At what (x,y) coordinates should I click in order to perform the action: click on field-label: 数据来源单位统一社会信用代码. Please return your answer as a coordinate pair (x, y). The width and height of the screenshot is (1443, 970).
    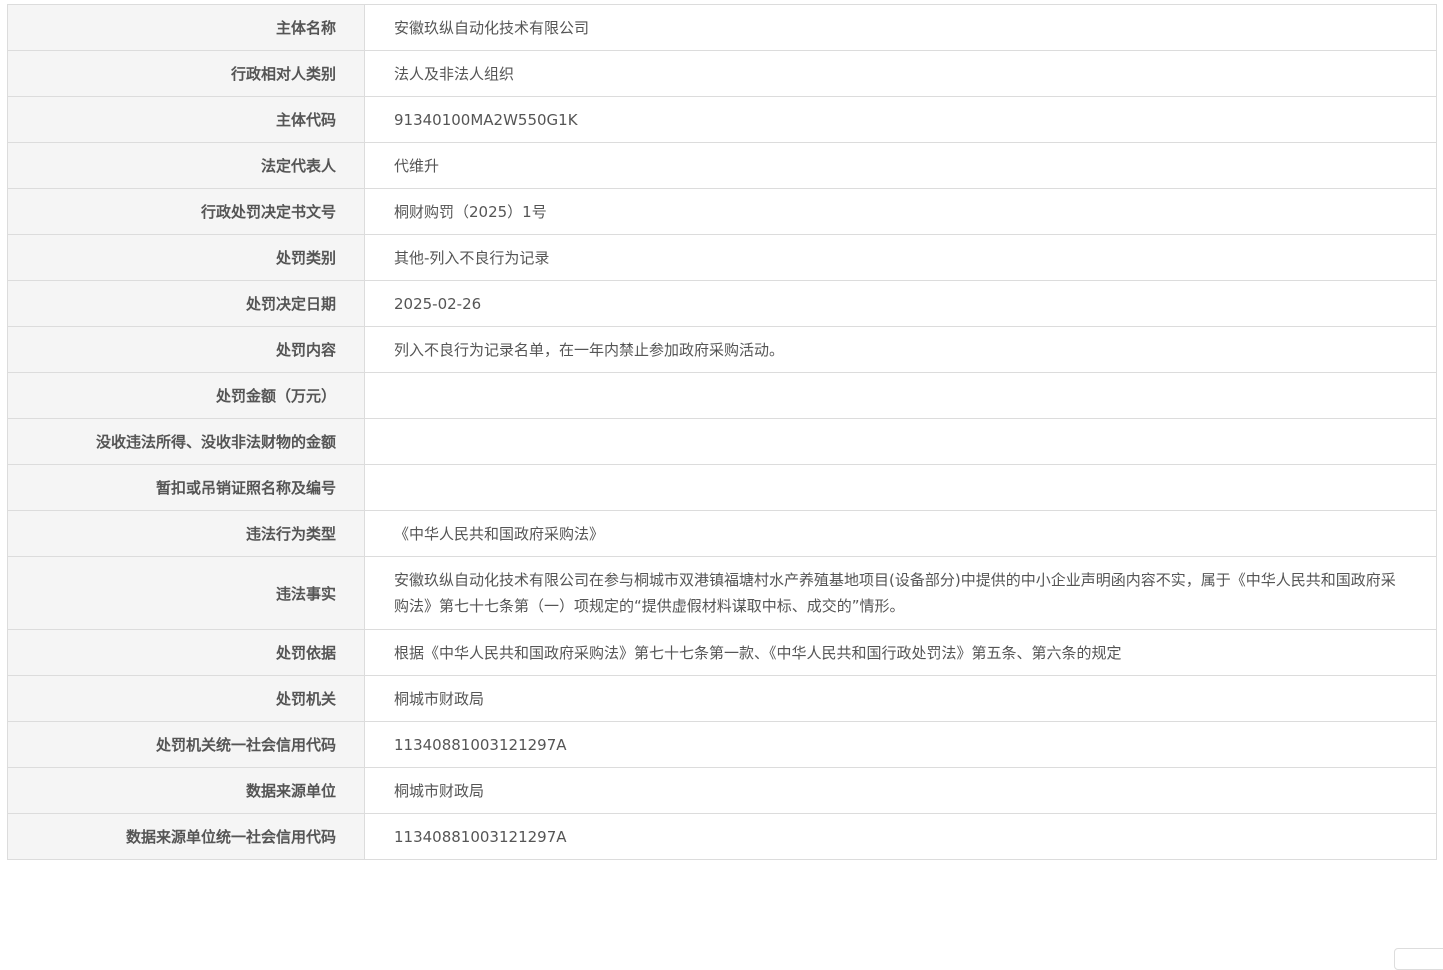
    Looking at the image, I should click on (186, 836).